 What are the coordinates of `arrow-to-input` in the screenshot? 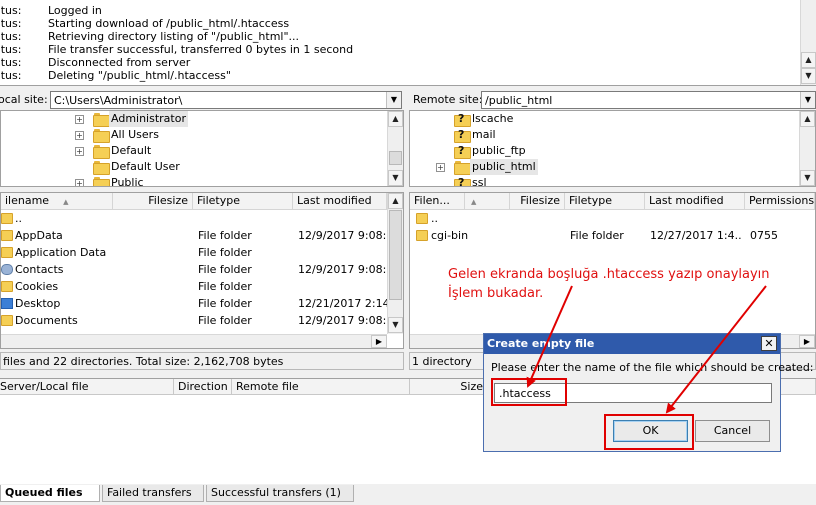 It's located at (549, 336).